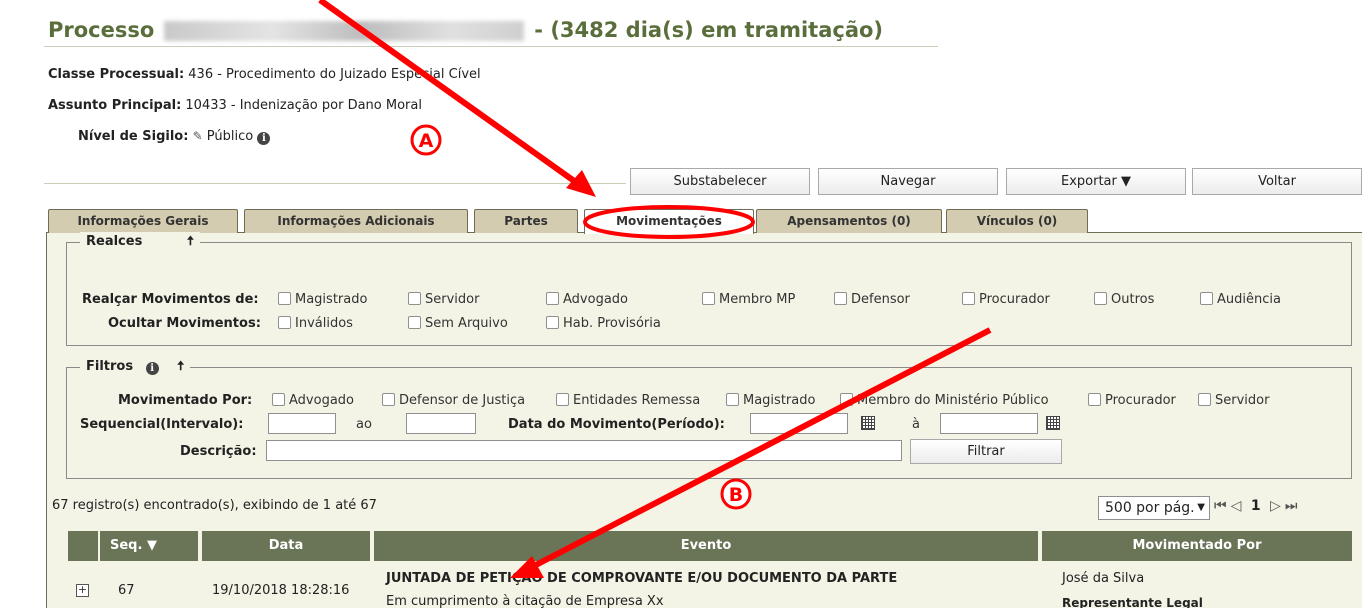  I want to click on pencil-icon: ✎, so click(198, 136).